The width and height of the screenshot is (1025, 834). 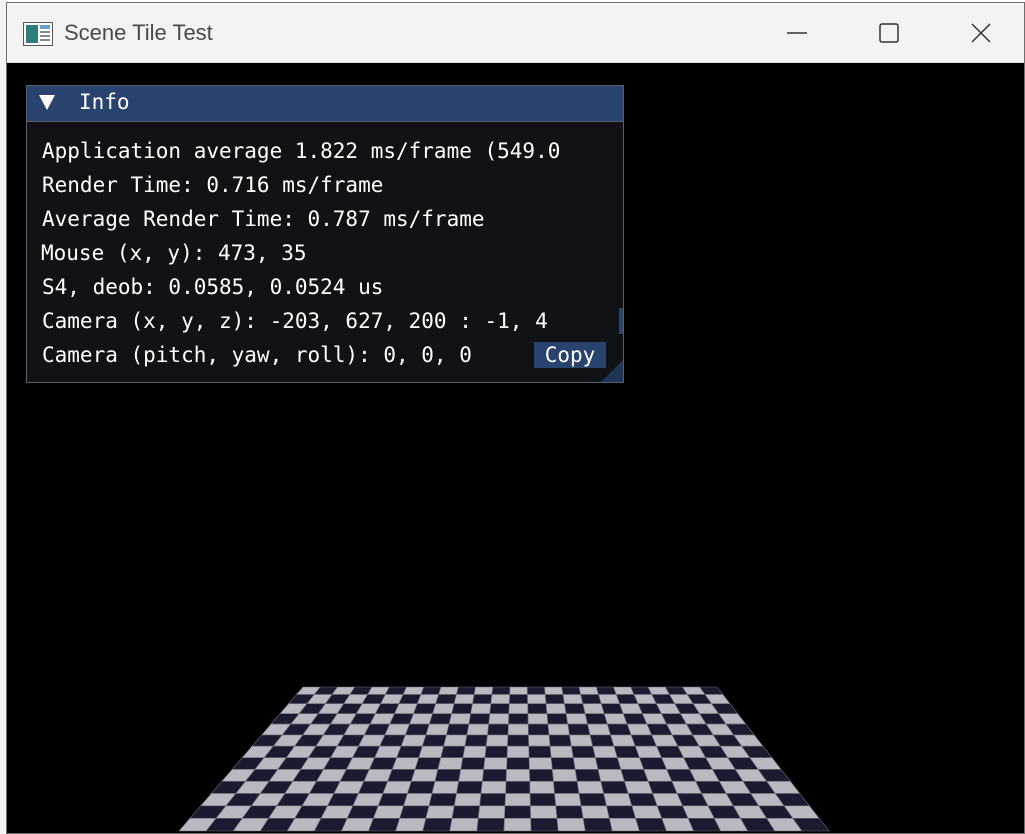 What do you see at coordinates (213, 287) in the screenshot?
I see `s4-deob-text: S4, deob: 0.0585, 0.0524 us` at bounding box center [213, 287].